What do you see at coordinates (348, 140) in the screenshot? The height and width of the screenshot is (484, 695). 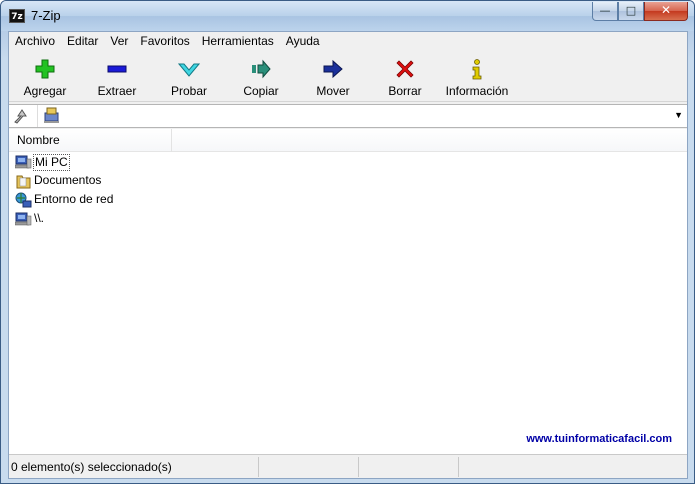 I see `column-header-row: Nombre` at bounding box center [348, 140].